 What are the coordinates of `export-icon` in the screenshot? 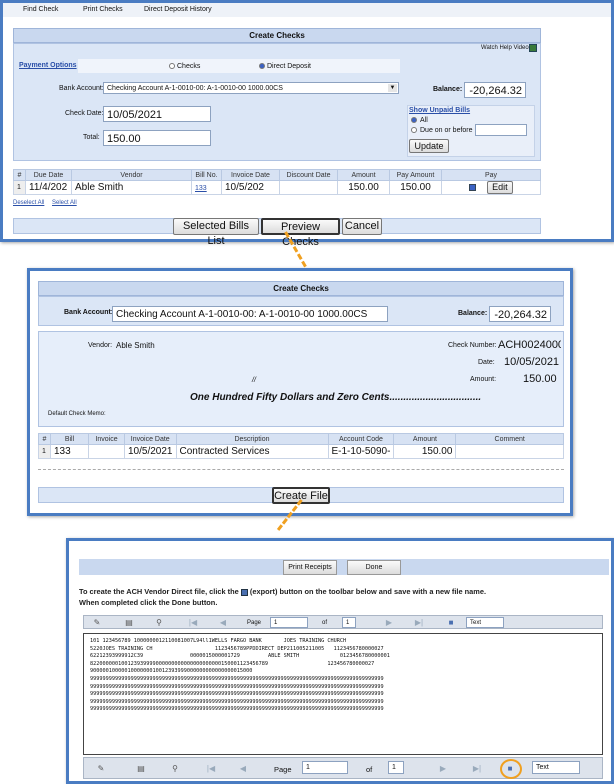 It's located at (244, 592).